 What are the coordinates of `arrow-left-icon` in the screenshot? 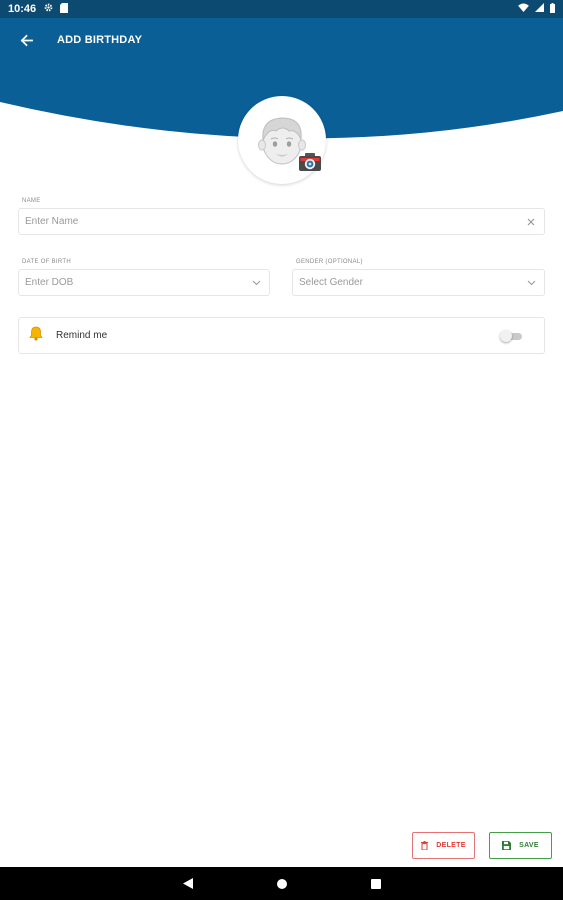 It's located at (26, 40).